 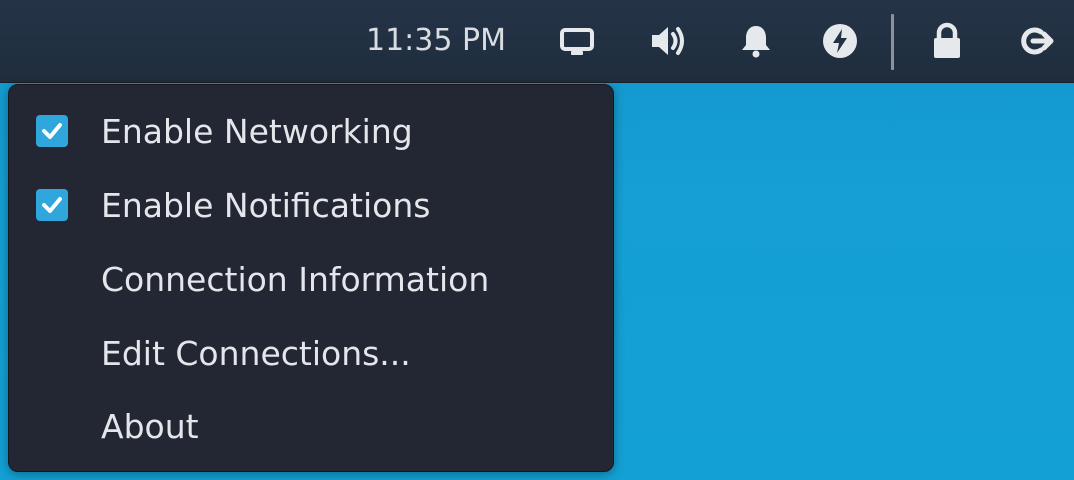 What do you see at coordinates (840, 41) in the screenshot?
I see `power-icon` at bounding box center [840, 41].